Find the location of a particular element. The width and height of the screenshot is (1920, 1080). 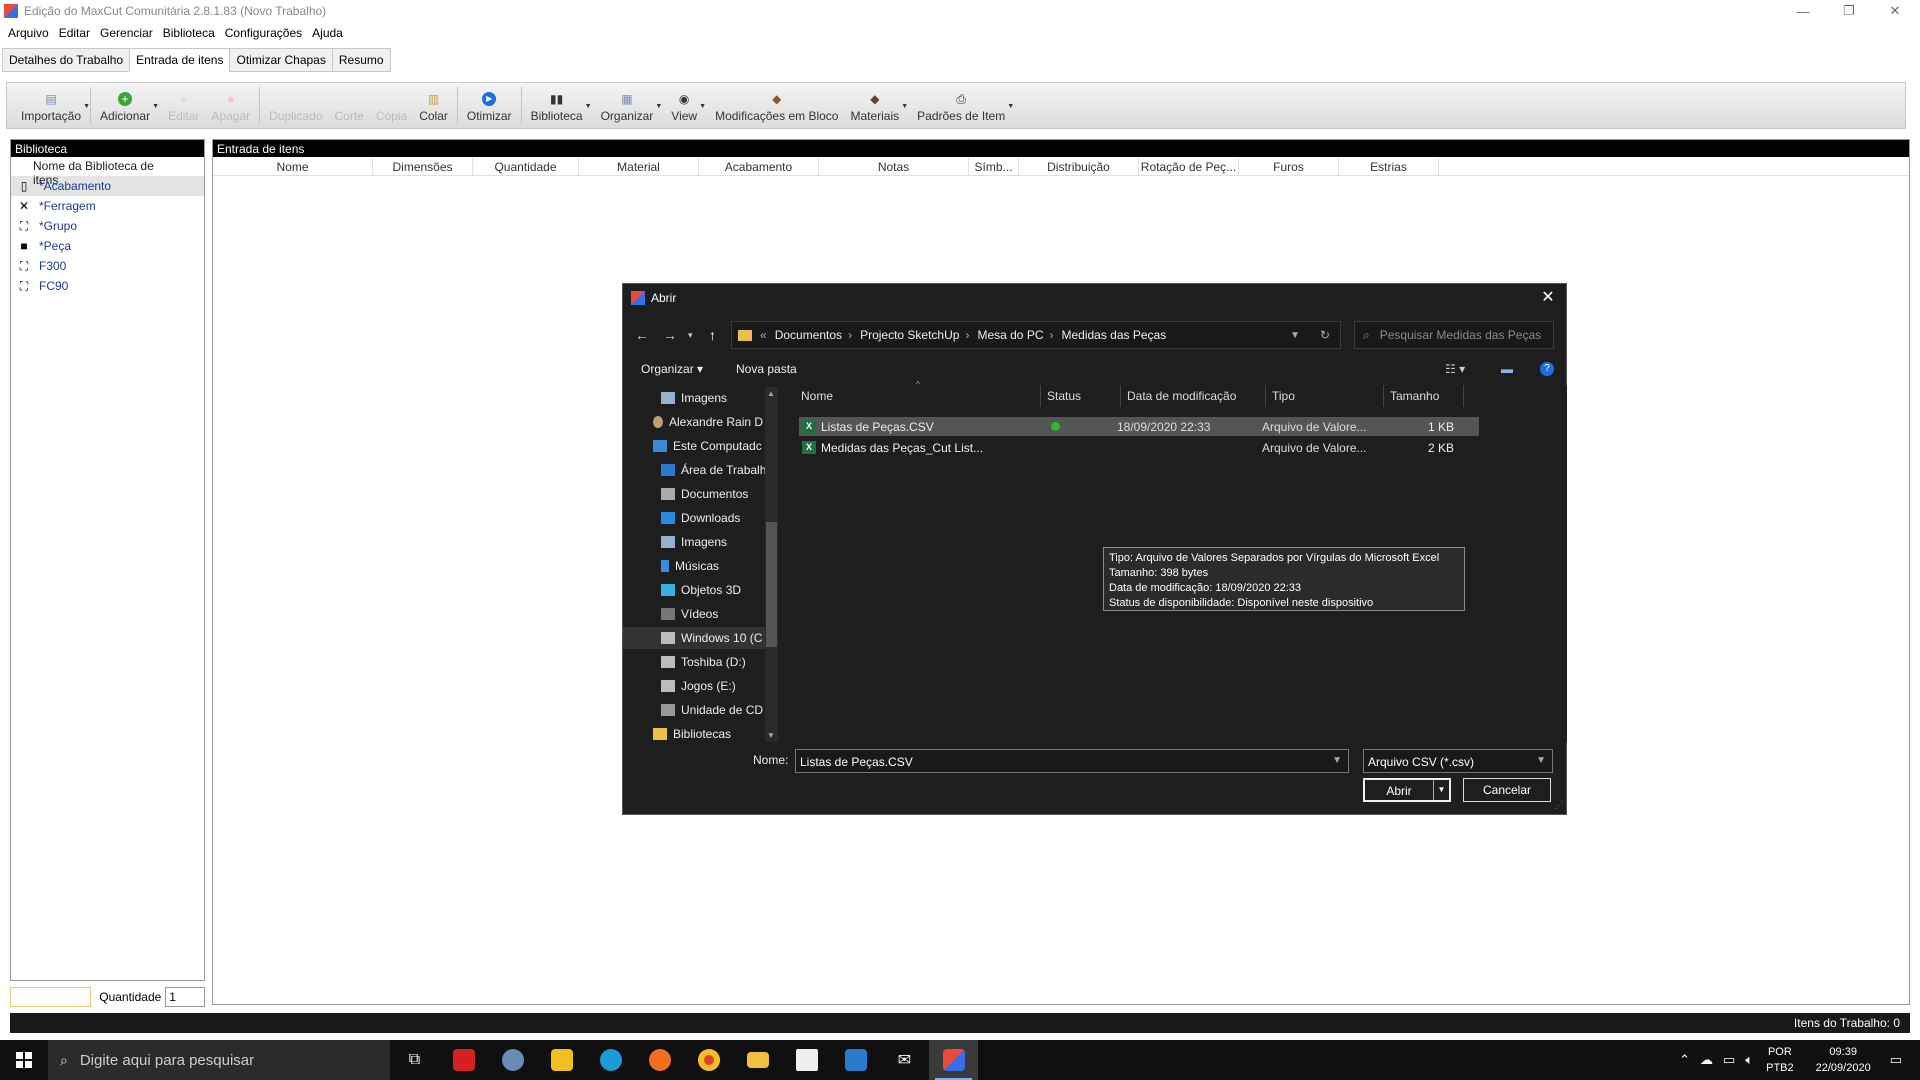

preview-pane-icon: ▬ is located at coordinates (1507, 369).